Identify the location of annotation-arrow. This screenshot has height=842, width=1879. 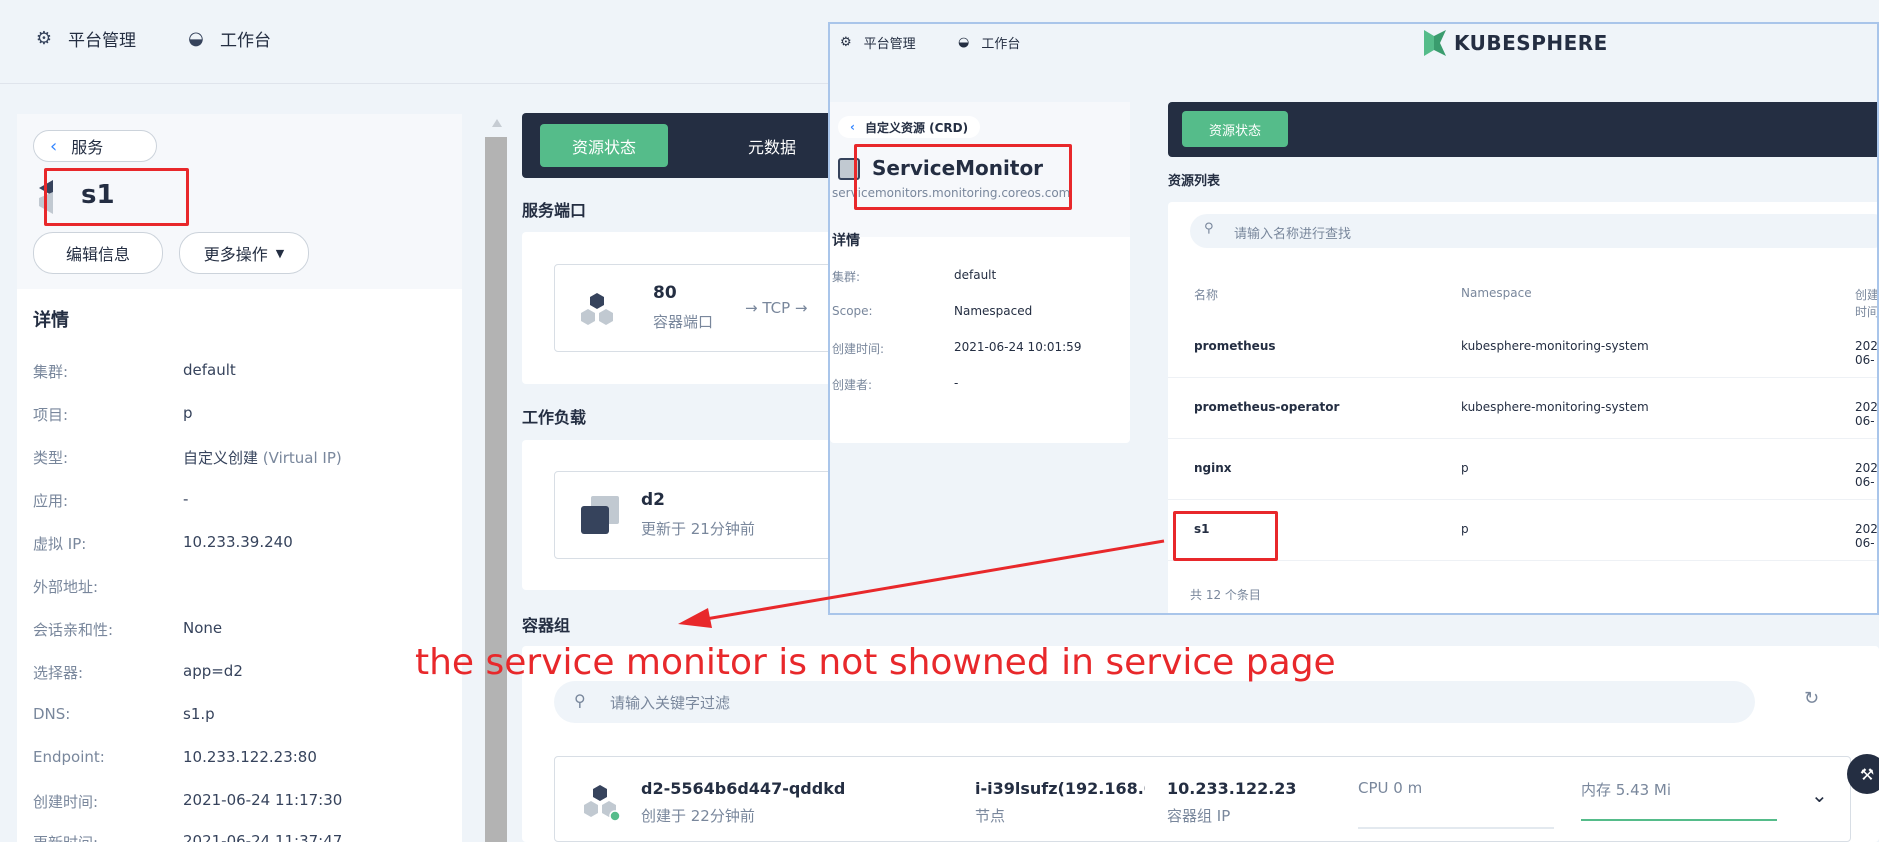
(921, 583).